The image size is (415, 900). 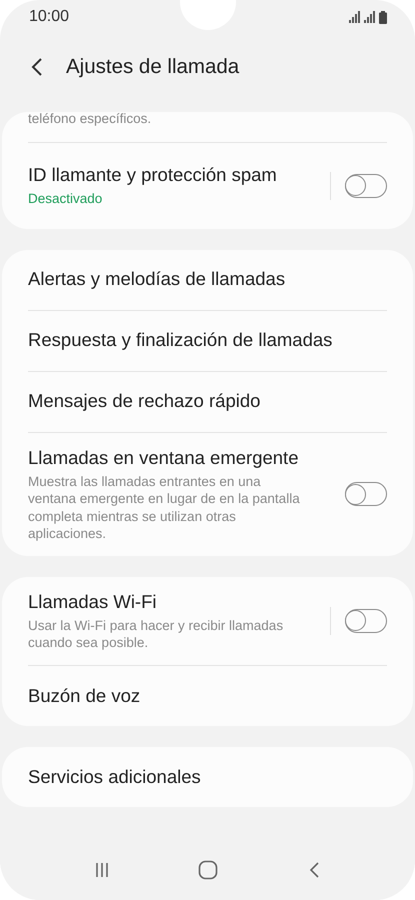 What do you see at coordinates (208, 870) in the screenshot?
I see `home-icon` at bounding box center [208, 870].